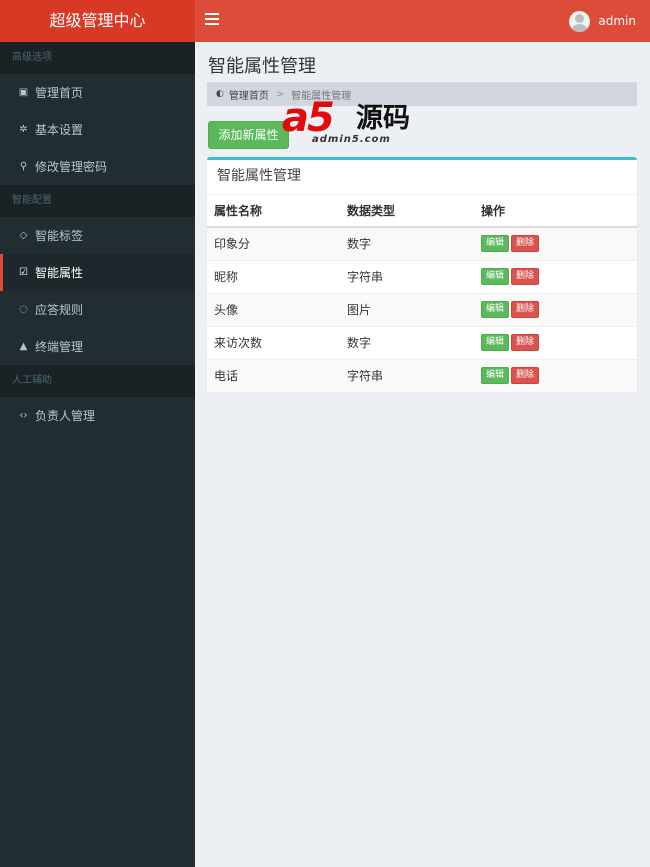 This screenshot has width=650, height=867. Describe the element at coordinates (97, 21) in the screenshot. I see `app-logo: 超级管理中心` at that location.